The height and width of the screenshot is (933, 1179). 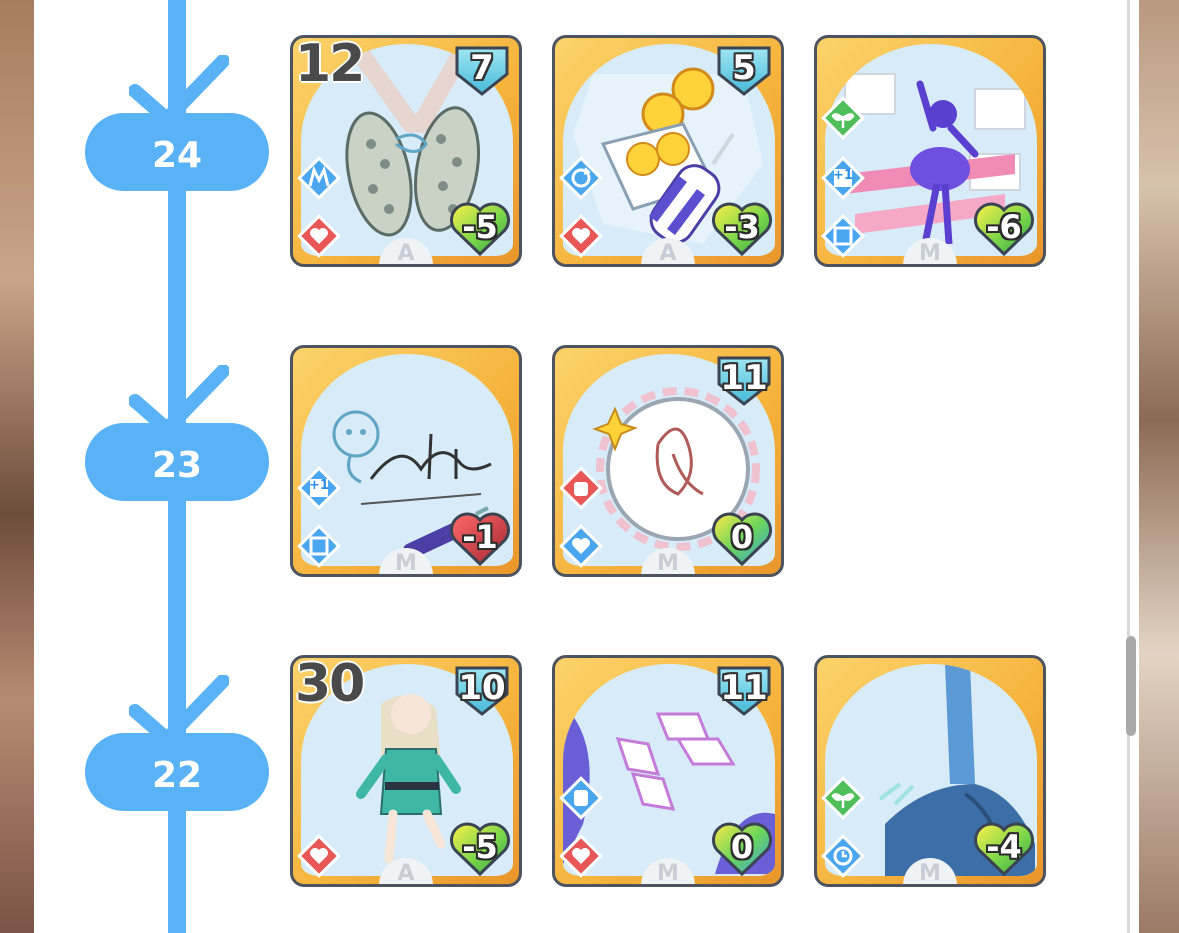 What do you see at coordinates (17, 466) in the screenshot?
I see `background-left-edge` at bounding box center [17, 466].